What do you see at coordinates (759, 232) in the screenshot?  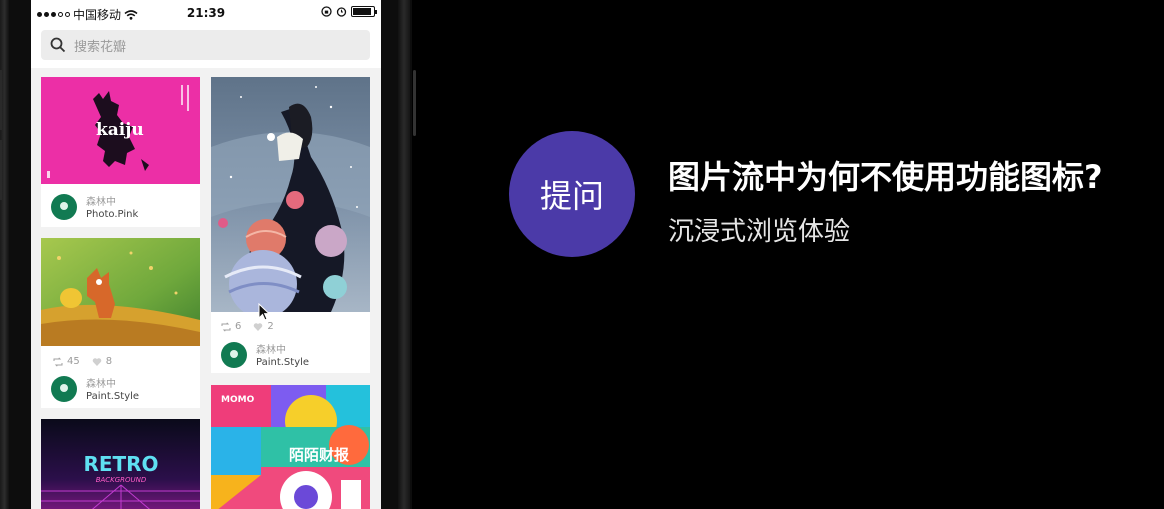 I see `question-subtitle: 沉浸式浏览体验` at bounding box center [759, 232].